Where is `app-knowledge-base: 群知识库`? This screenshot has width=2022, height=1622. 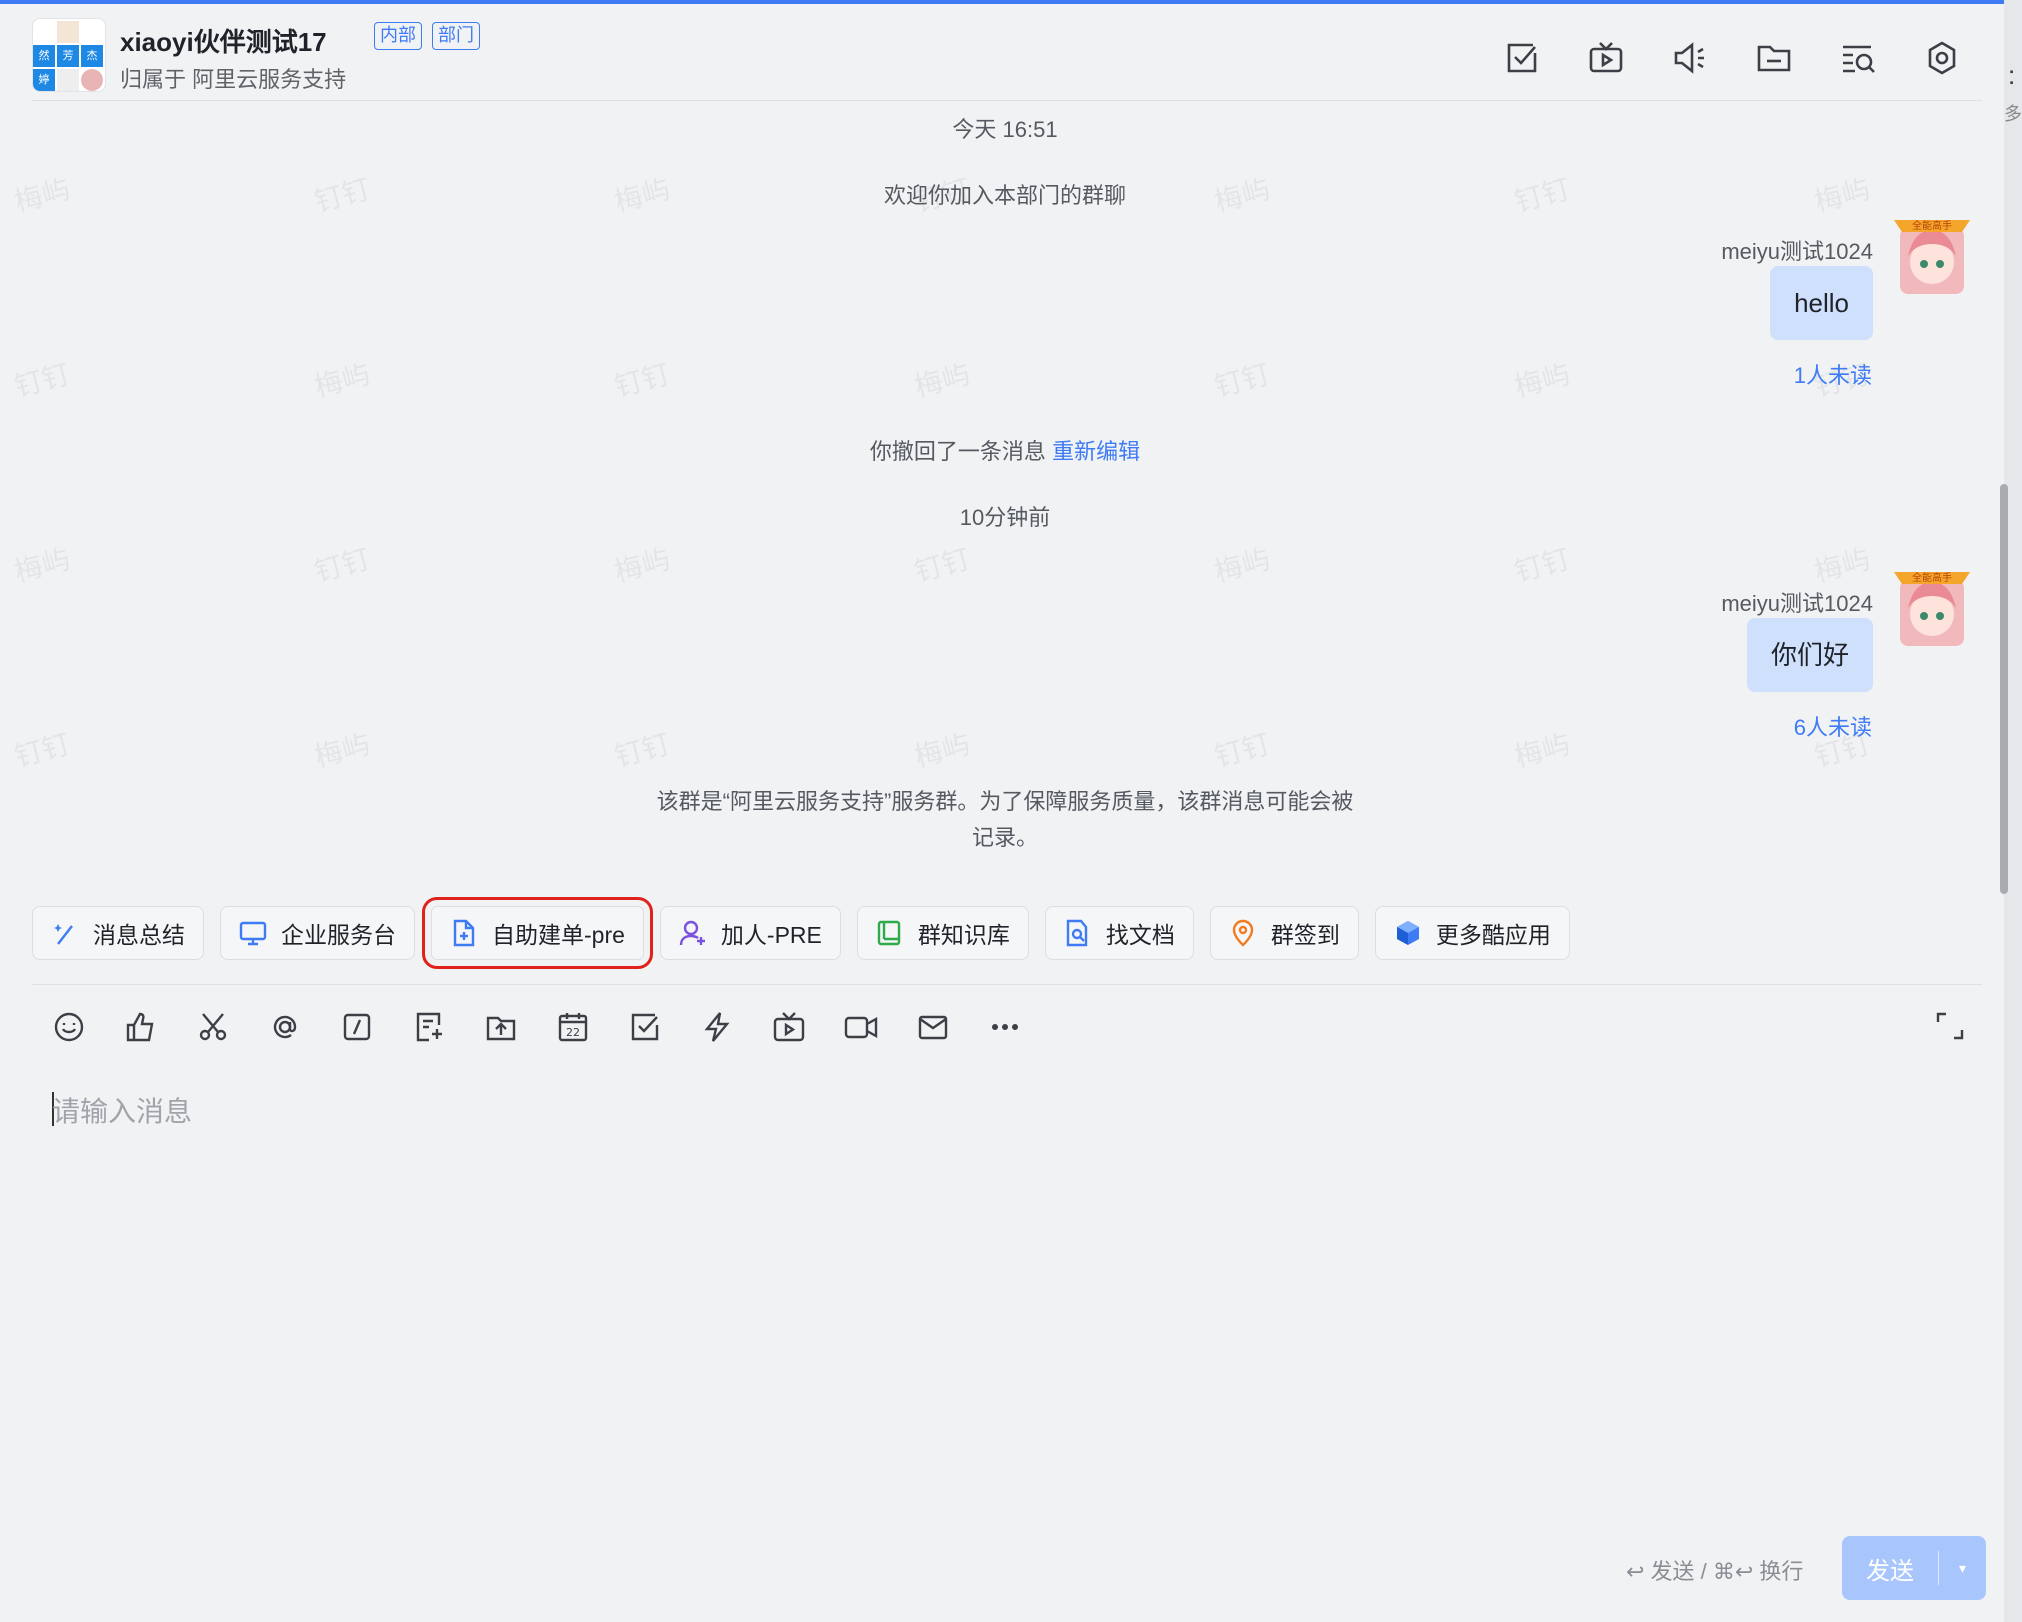 app-knowledge-base: 群知识库 is located at coordinates (942, 933).